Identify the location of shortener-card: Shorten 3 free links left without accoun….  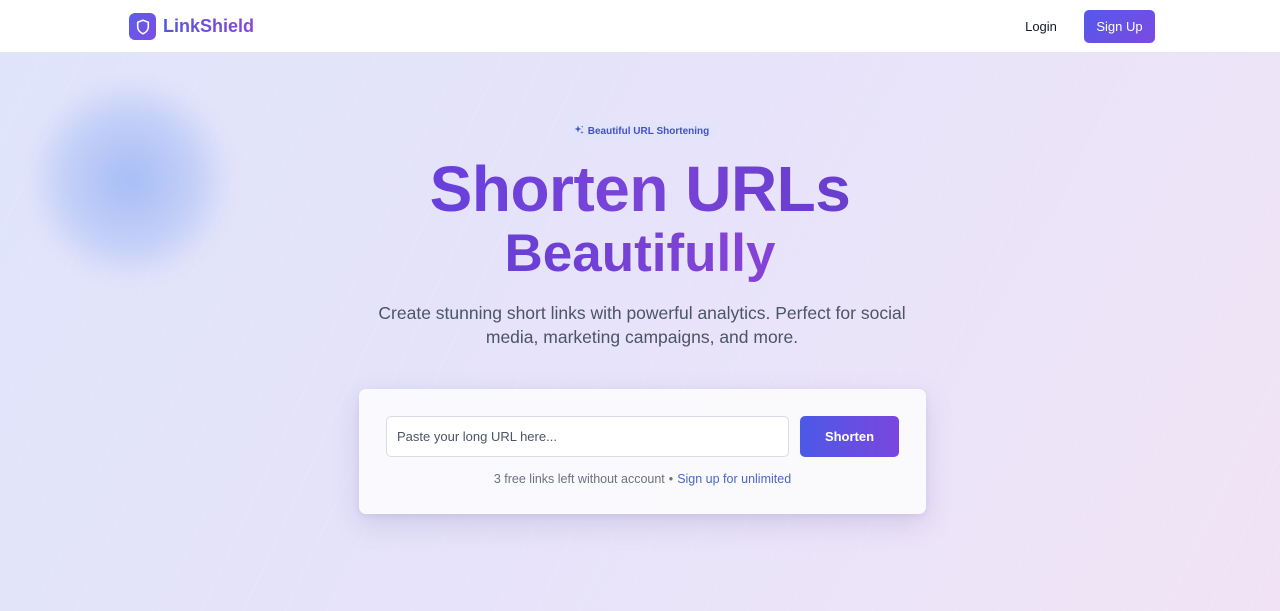
(642, 451).